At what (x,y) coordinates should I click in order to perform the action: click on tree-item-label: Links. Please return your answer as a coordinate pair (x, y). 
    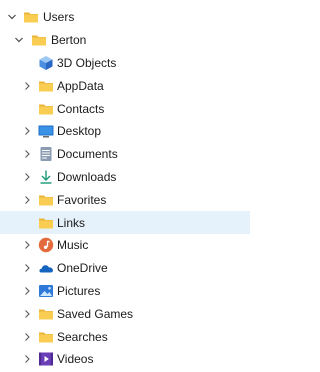
    Looking at the image, I should click on (71, 222).